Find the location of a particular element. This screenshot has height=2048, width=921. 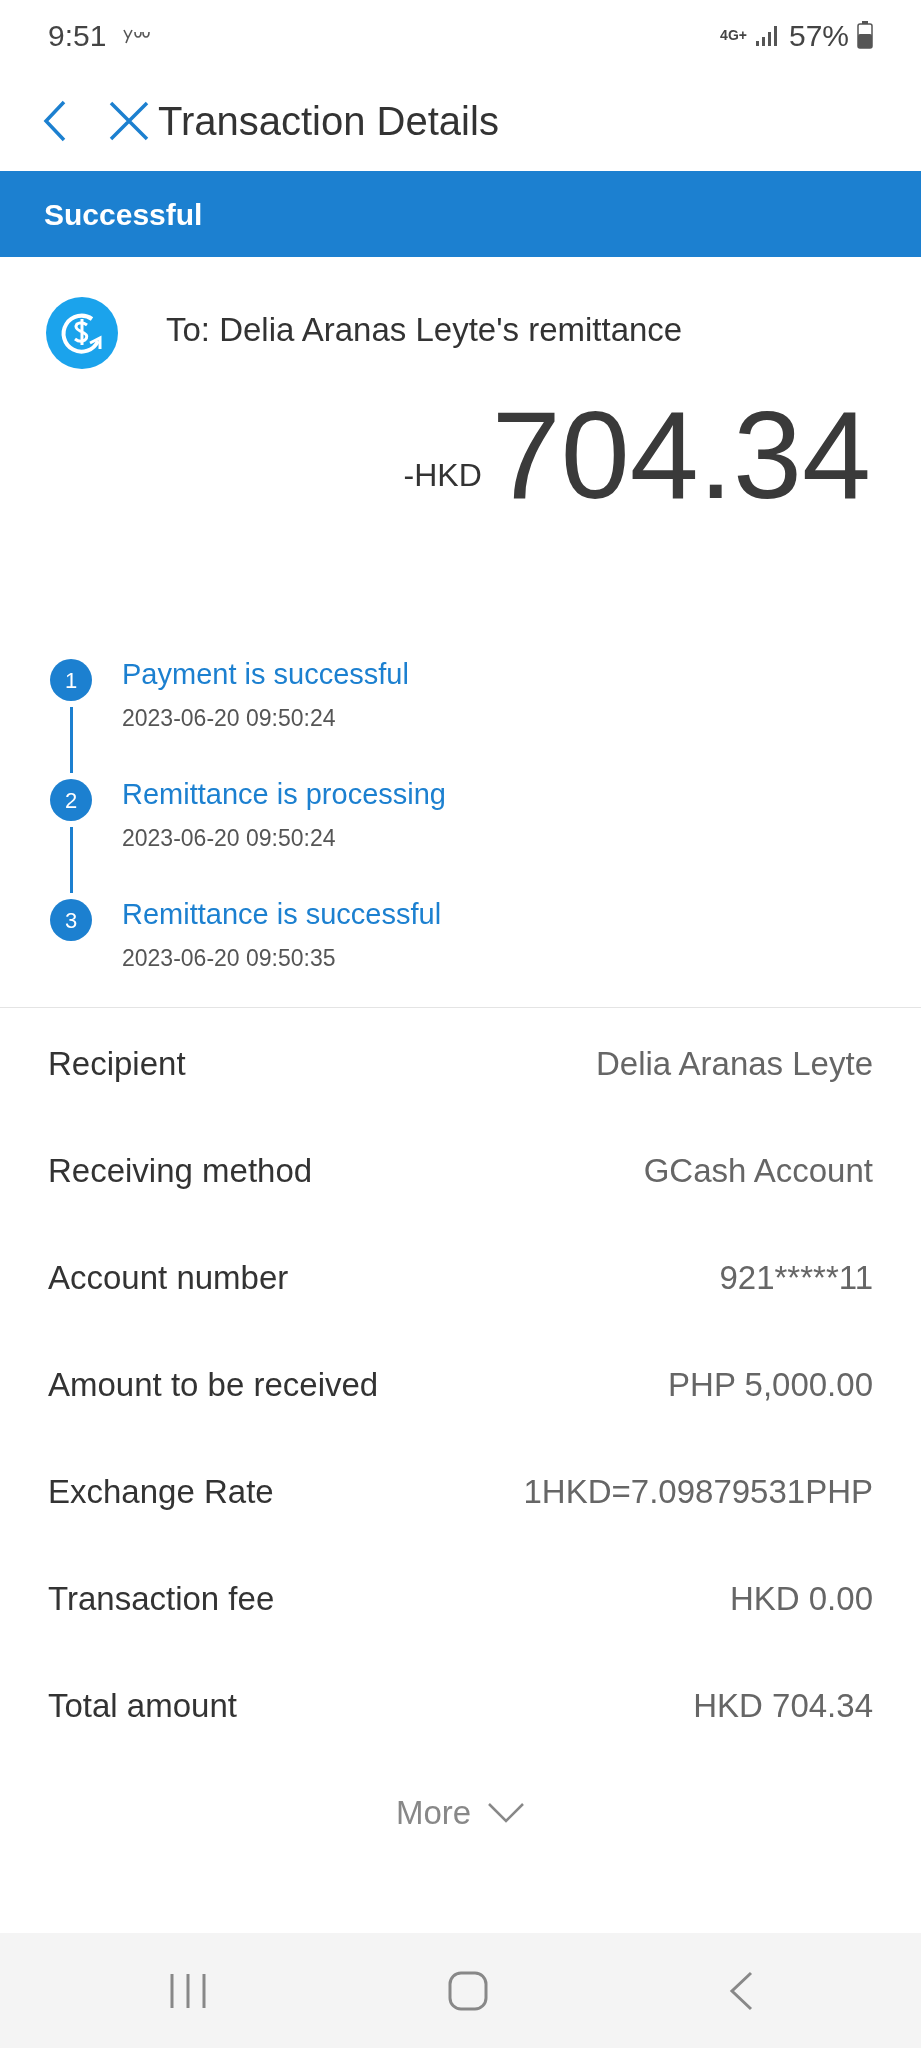

remittance-icon is located at coordinates (82, 333).